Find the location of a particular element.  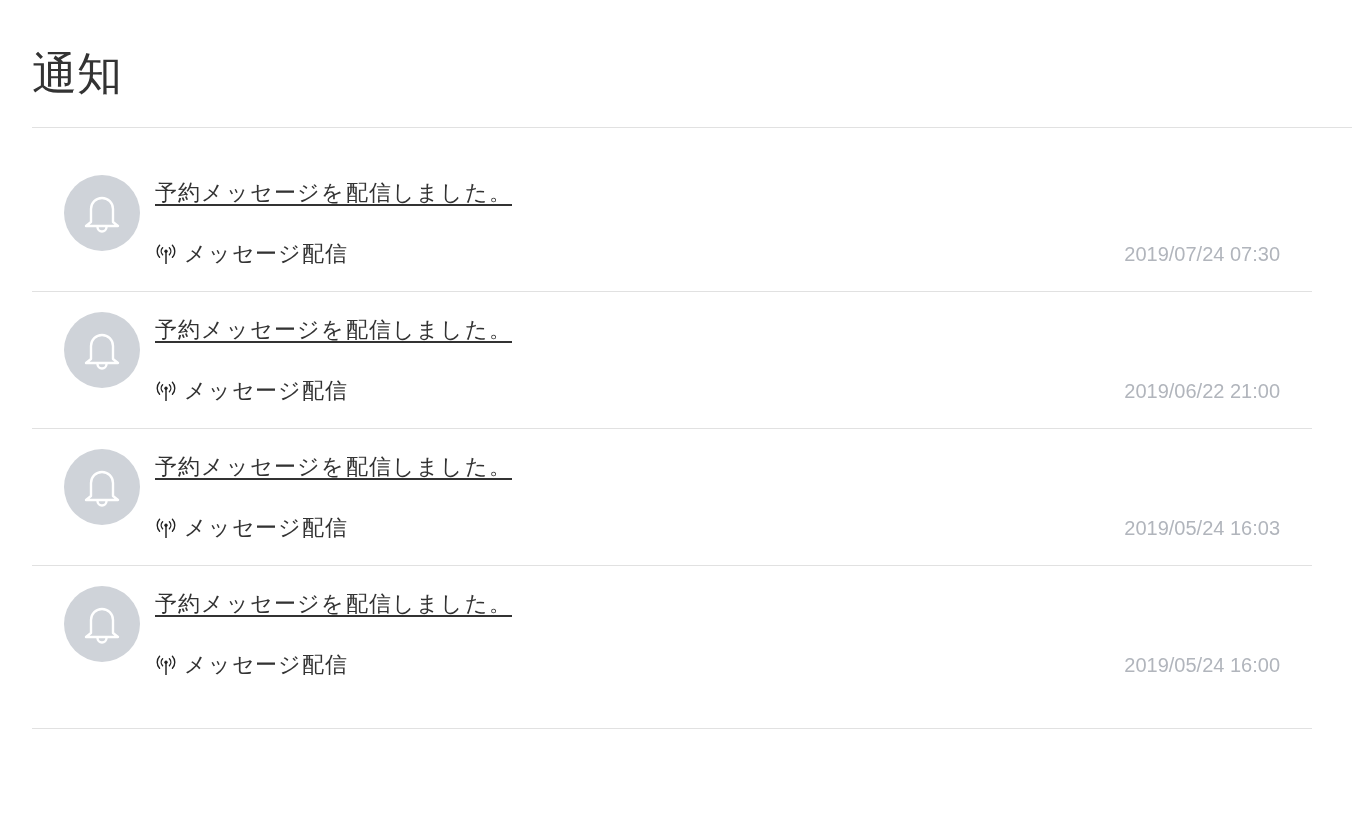

timestamp: 2019/06/22 21:00 is located at coordinates (1202, 391).